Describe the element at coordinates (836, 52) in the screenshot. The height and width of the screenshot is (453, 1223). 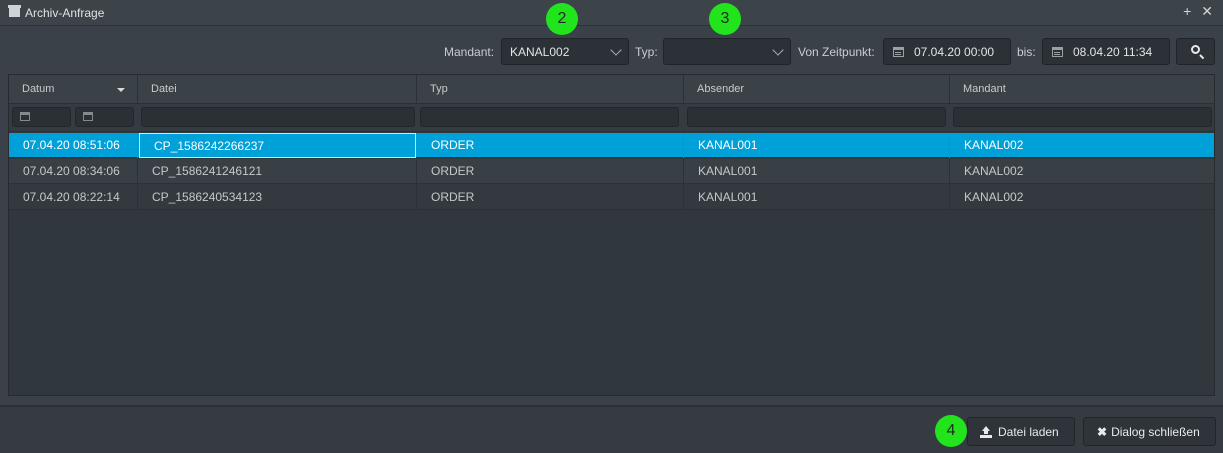
I see `von-zeitpunkt-label: Von Zeitpunkt:` at that location.